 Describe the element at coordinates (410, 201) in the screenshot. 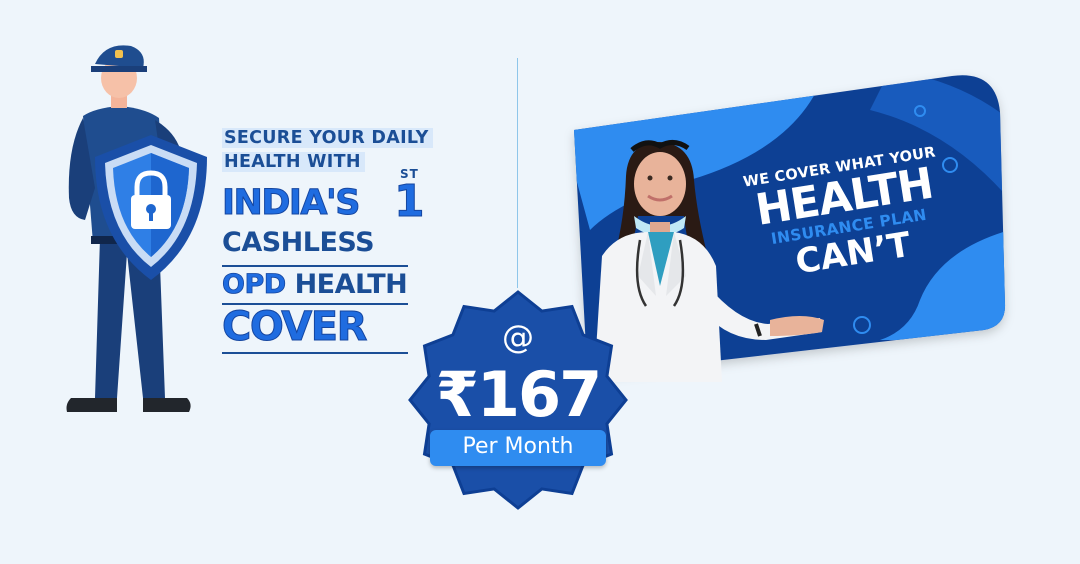

I see `headline-first-number: 1` at that location.